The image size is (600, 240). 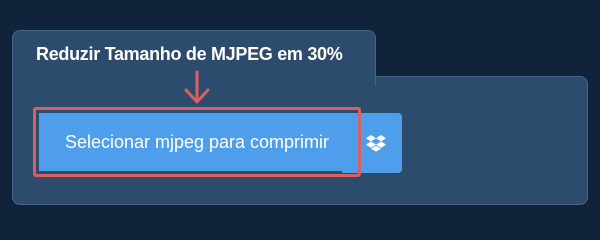 What do you see at coordinates (189, 54) in the screenshot?
I see `card-title: Reduzir Tamanho de MJPEG em 30%` at bounding box center [189, 54].